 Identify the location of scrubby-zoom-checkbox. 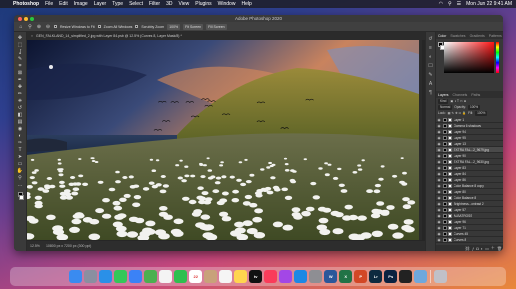
(137, 26).